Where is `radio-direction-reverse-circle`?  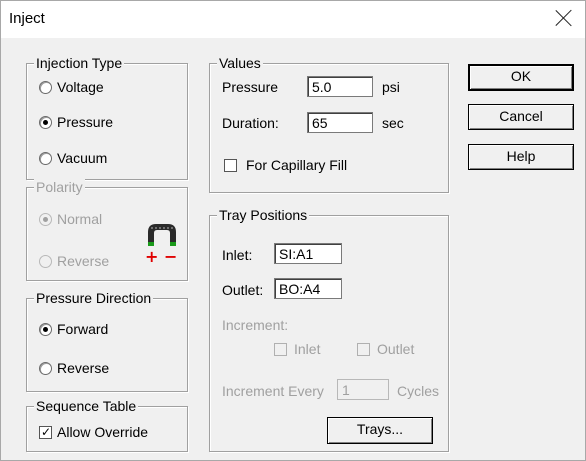 radio-direction-reverse-circle is located at coordinates (45, 368).